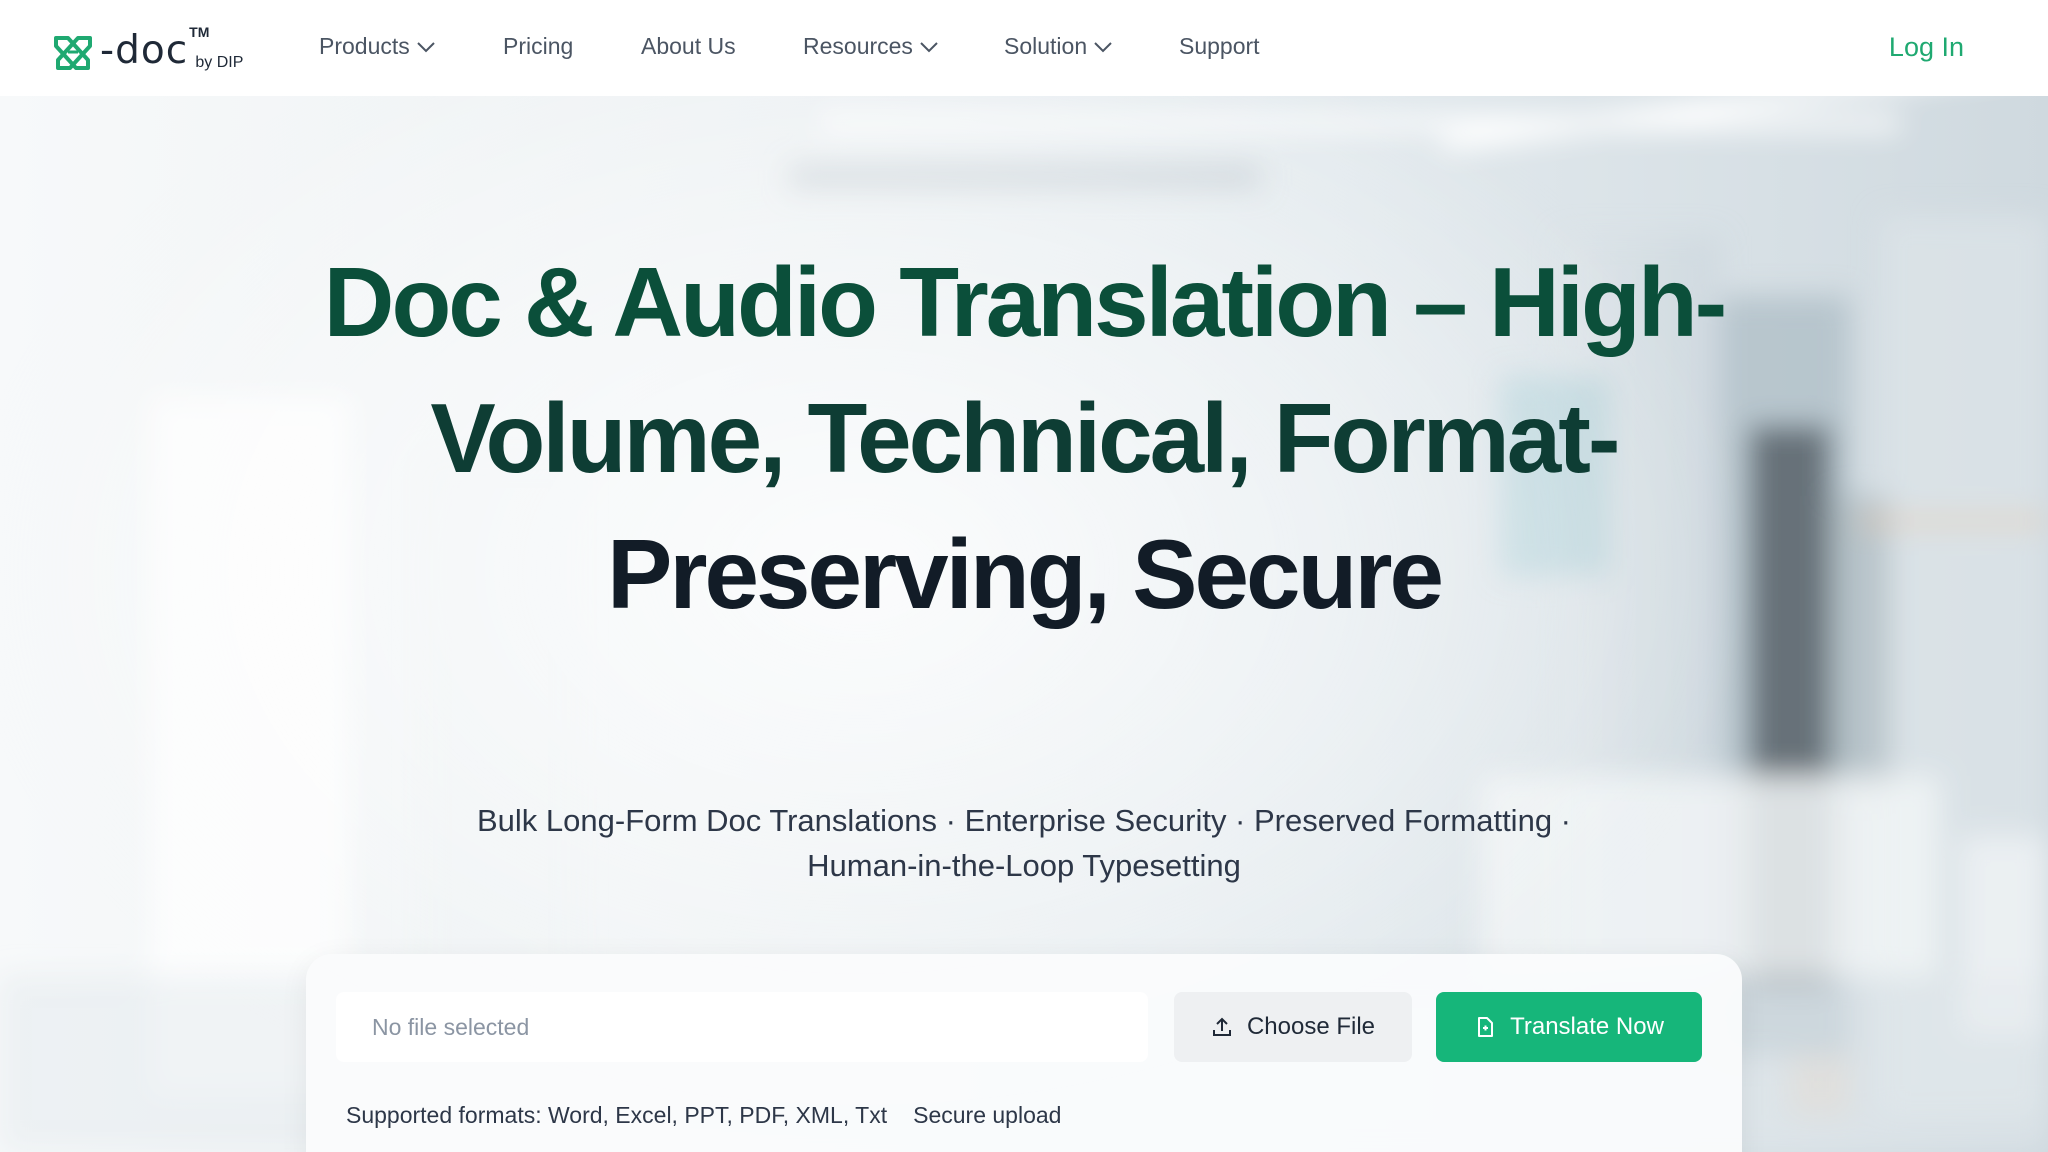 This screenshot has height=1152, width=2048. I want to click on nav-item-products: Products, so click(377, 46).